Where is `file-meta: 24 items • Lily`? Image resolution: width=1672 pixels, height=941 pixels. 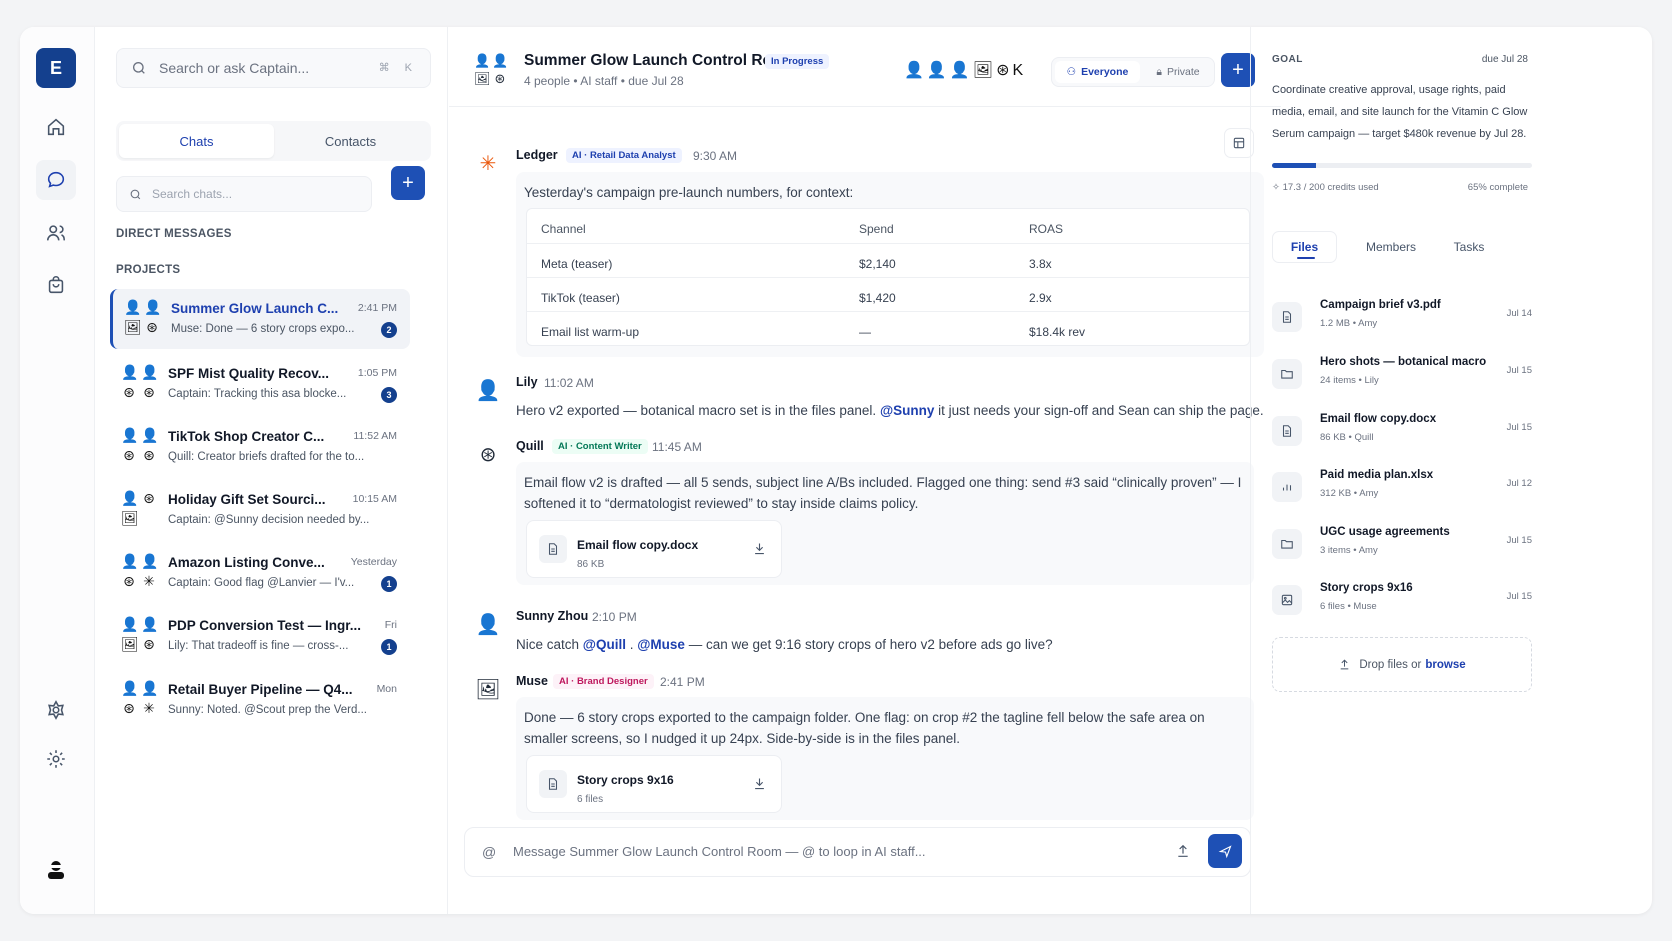
file-meta: 24 items • Lily is located at coordinates (1349, 380).